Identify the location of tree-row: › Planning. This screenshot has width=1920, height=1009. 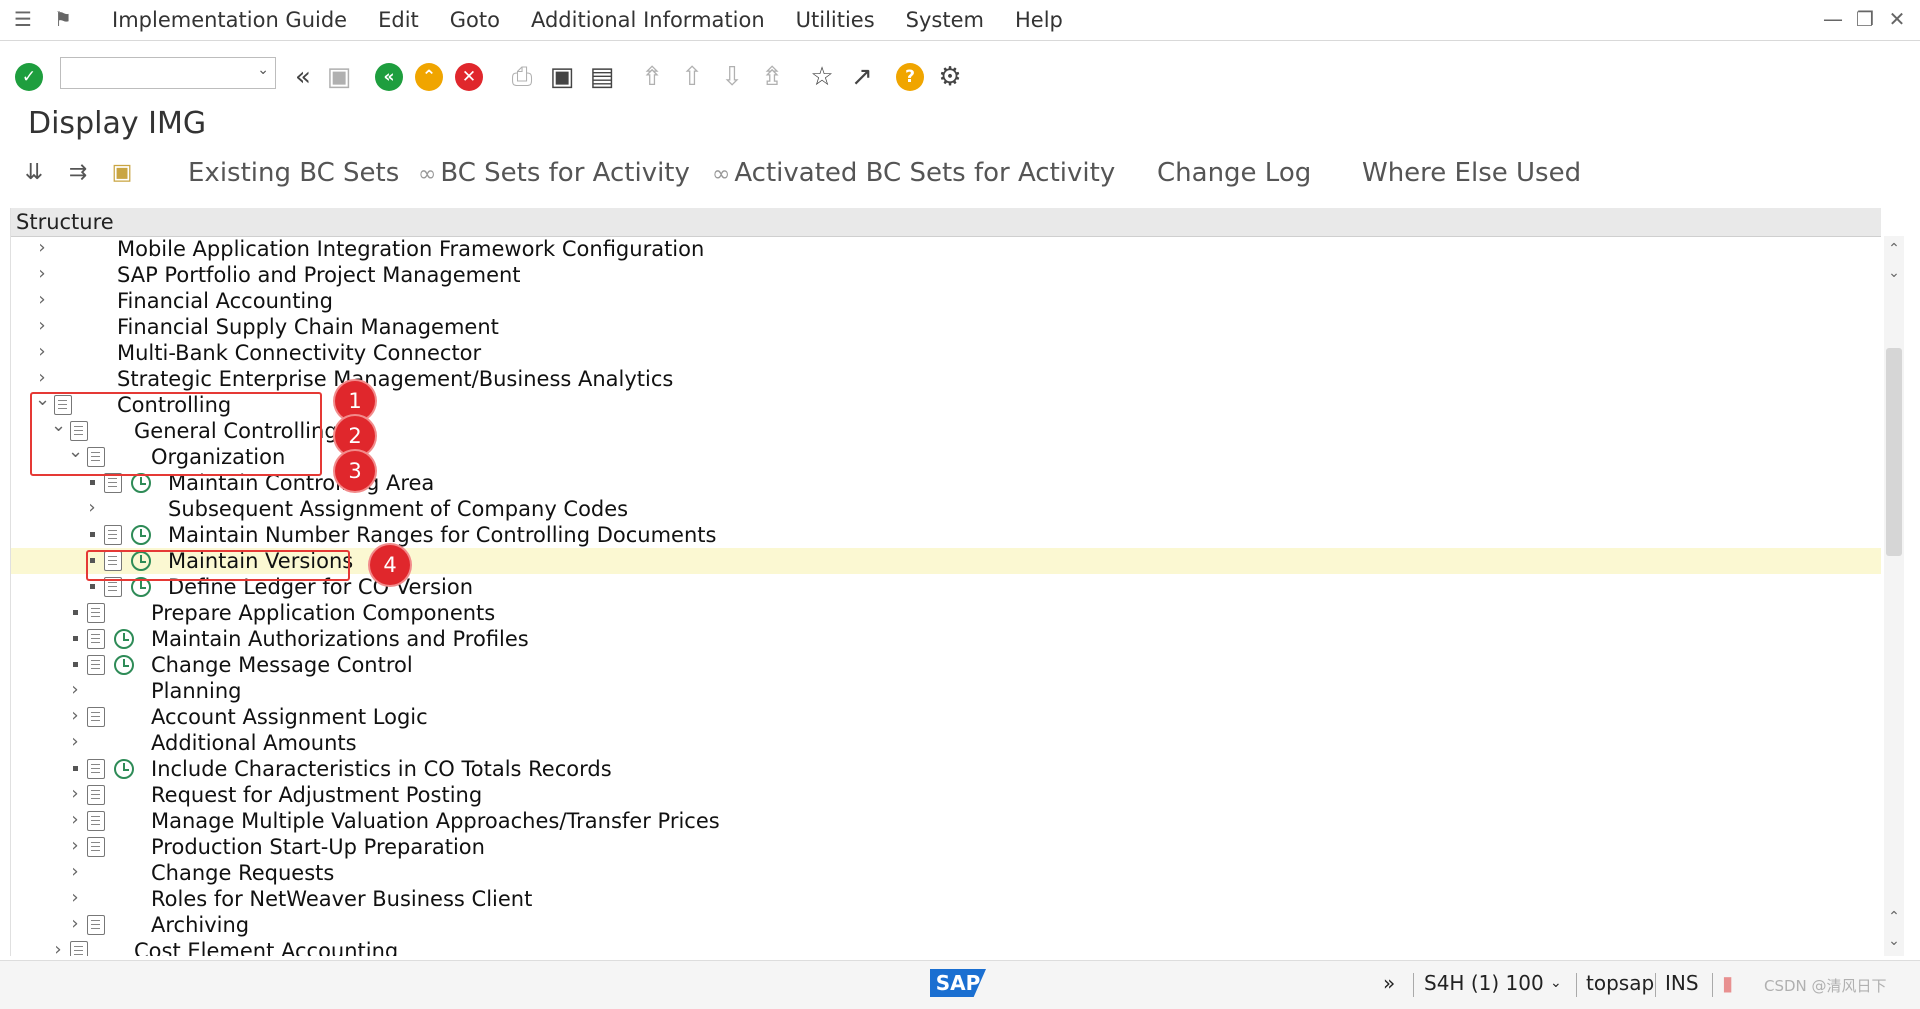
(946, 691).